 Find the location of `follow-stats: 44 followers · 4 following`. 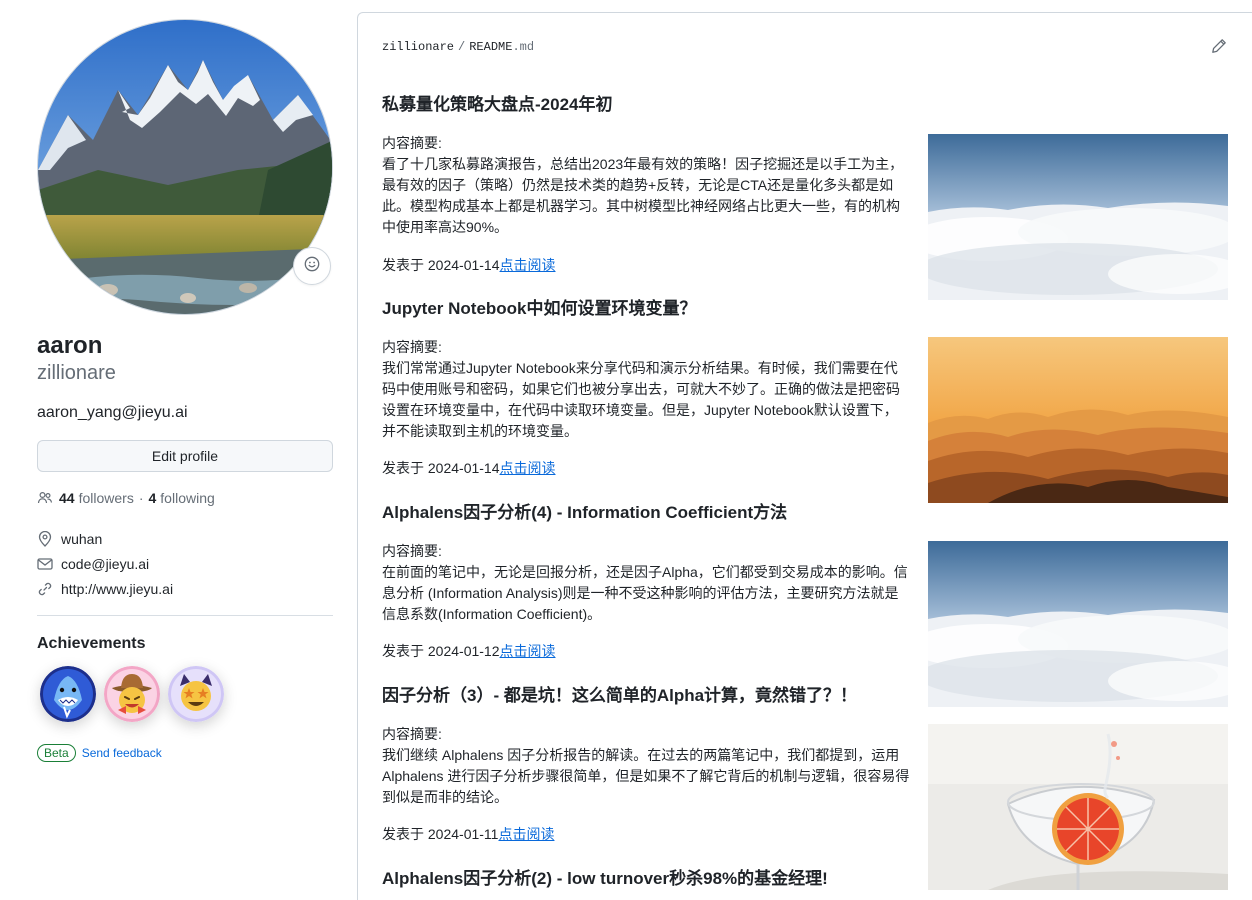

follow-stats: 44 followers · 4 following is located at coordinates (185, 498).